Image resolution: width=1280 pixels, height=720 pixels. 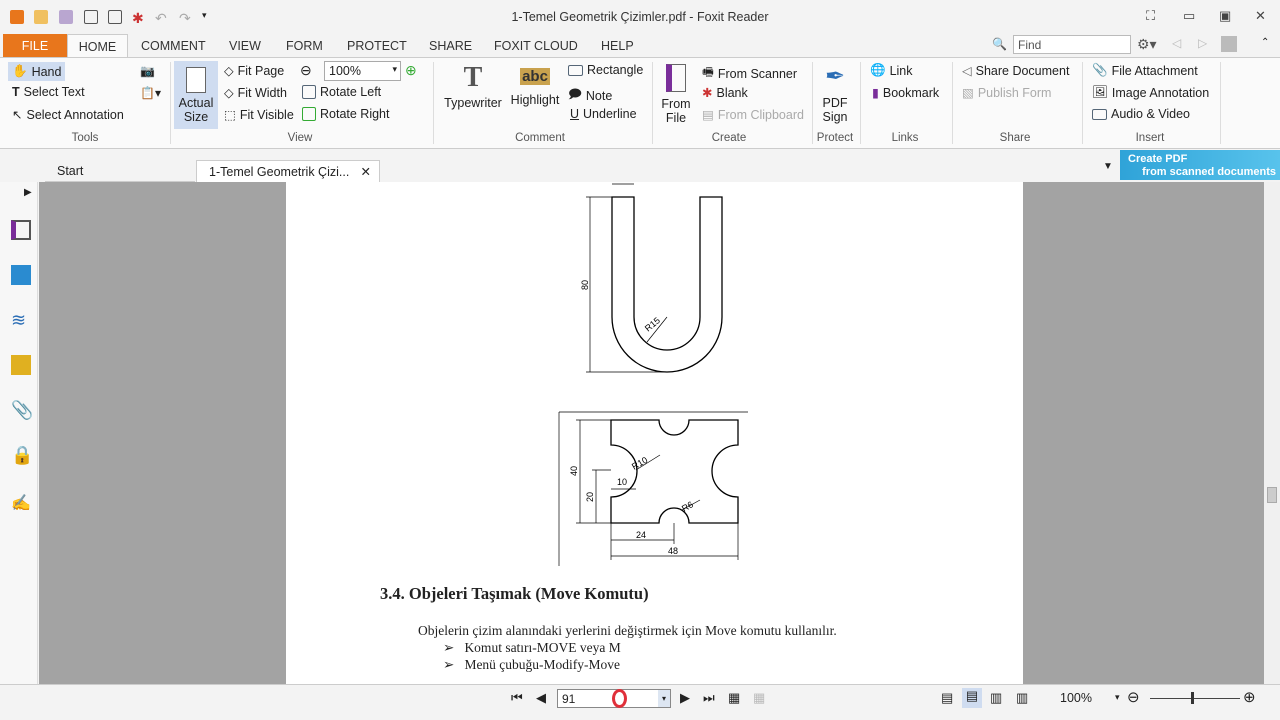 I want to click on dim-40: 40, so click(x=574, y=471).